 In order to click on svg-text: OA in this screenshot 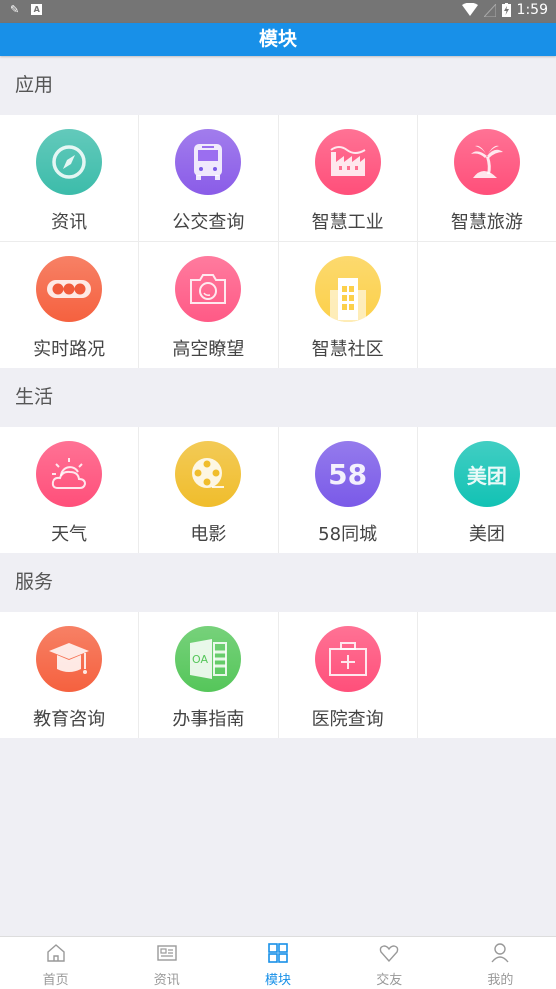, I will do `click(200, 659)`.